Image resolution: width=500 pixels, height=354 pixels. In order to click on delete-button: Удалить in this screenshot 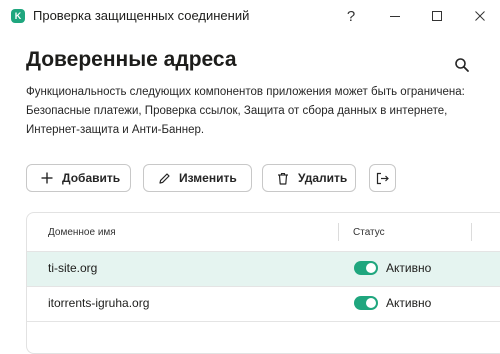, I will do `click(309, 178)`.